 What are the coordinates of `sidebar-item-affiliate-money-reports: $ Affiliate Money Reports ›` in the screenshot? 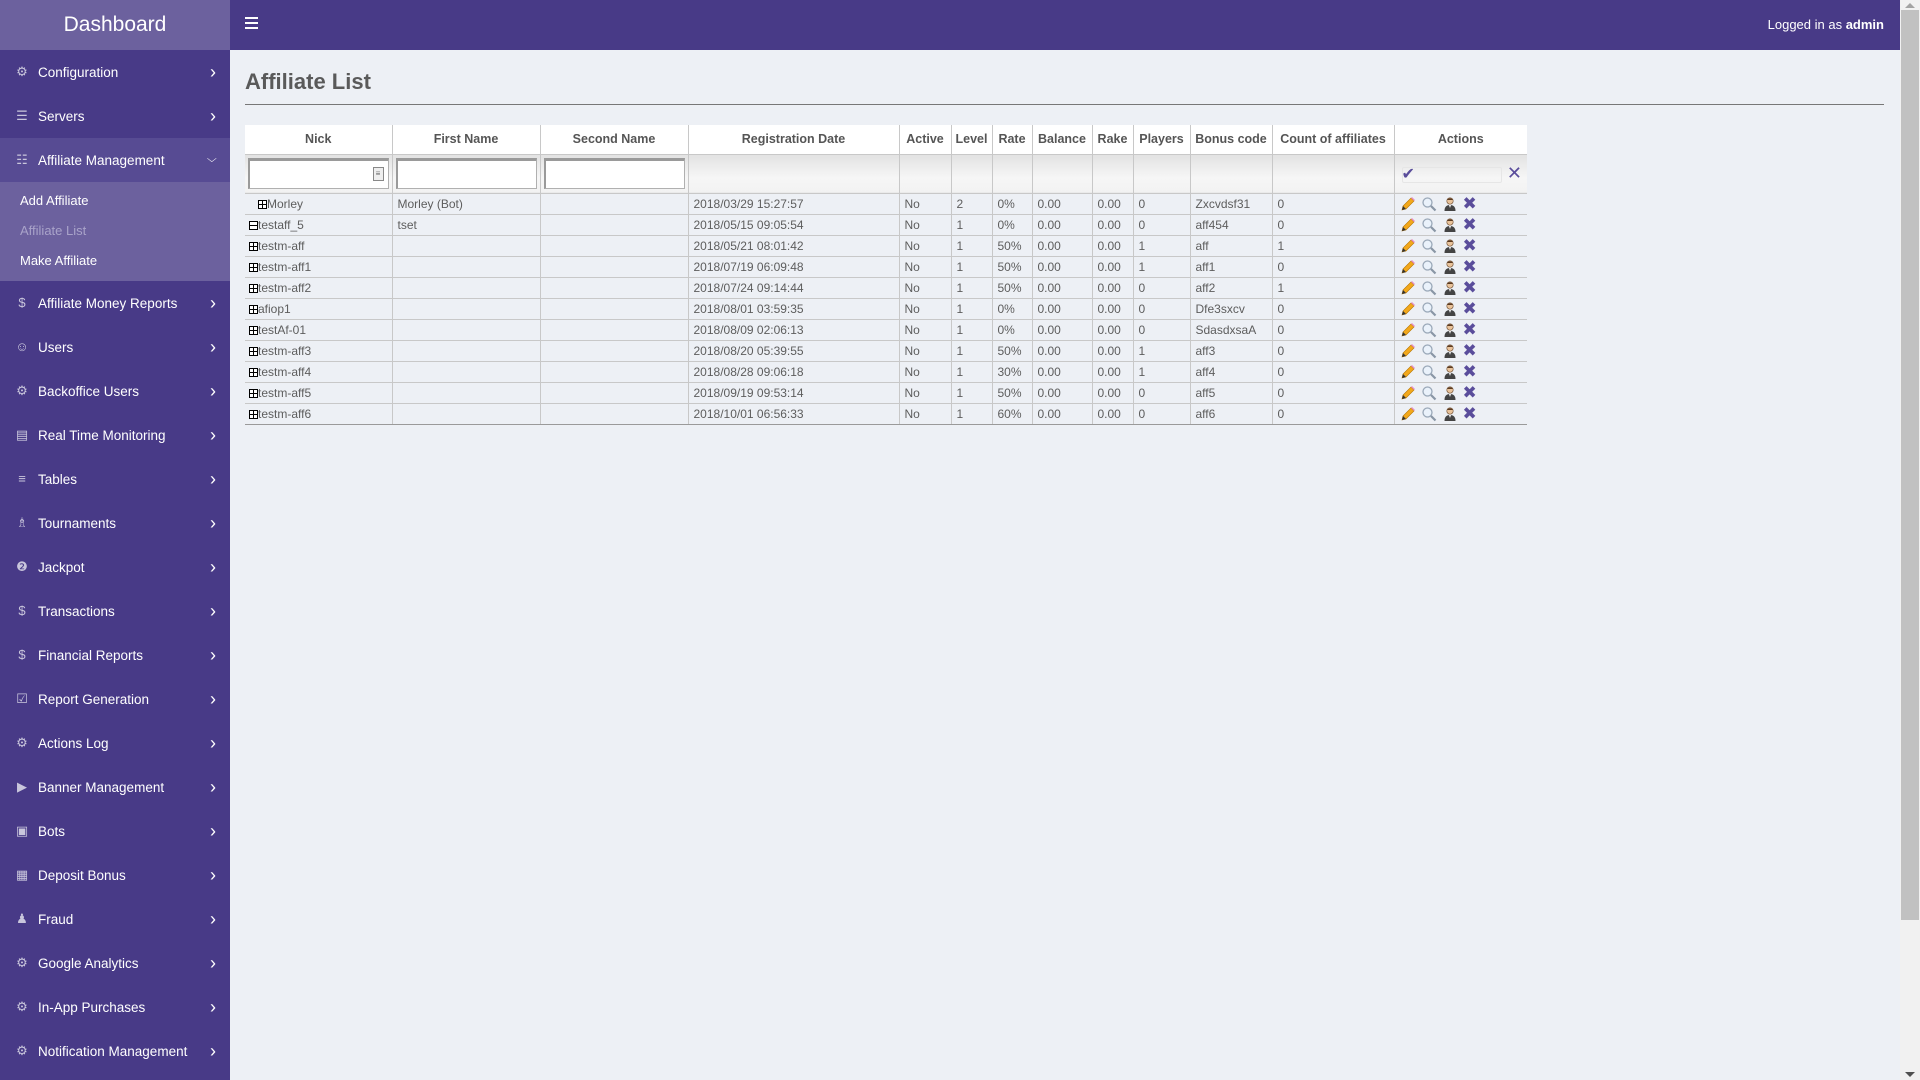 It's located at (115, 303).